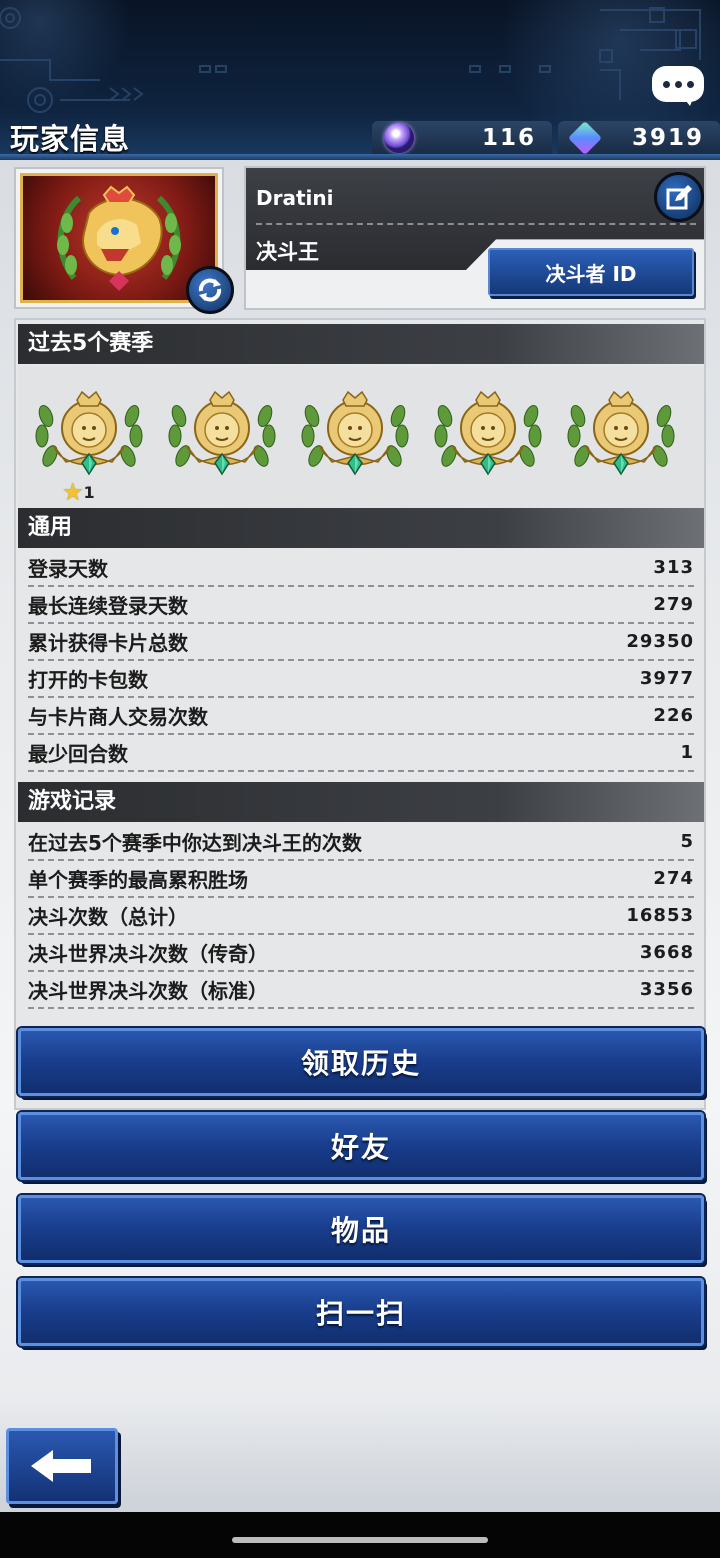  Describe the element at coordinates (687, 752) in the screenshot. I see `stat-value: 1` at that location.